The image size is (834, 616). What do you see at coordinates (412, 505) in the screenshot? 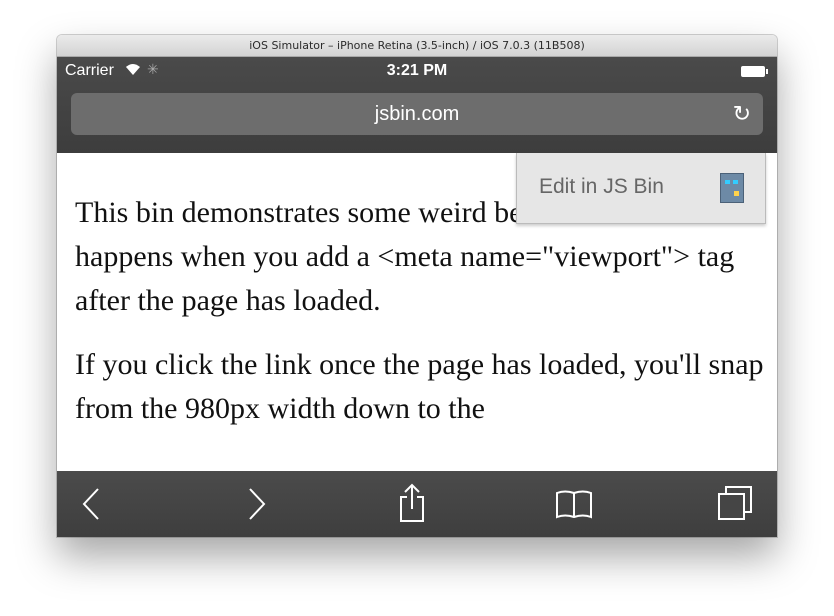
I see `share-icon` at bounding box center [412, 505].